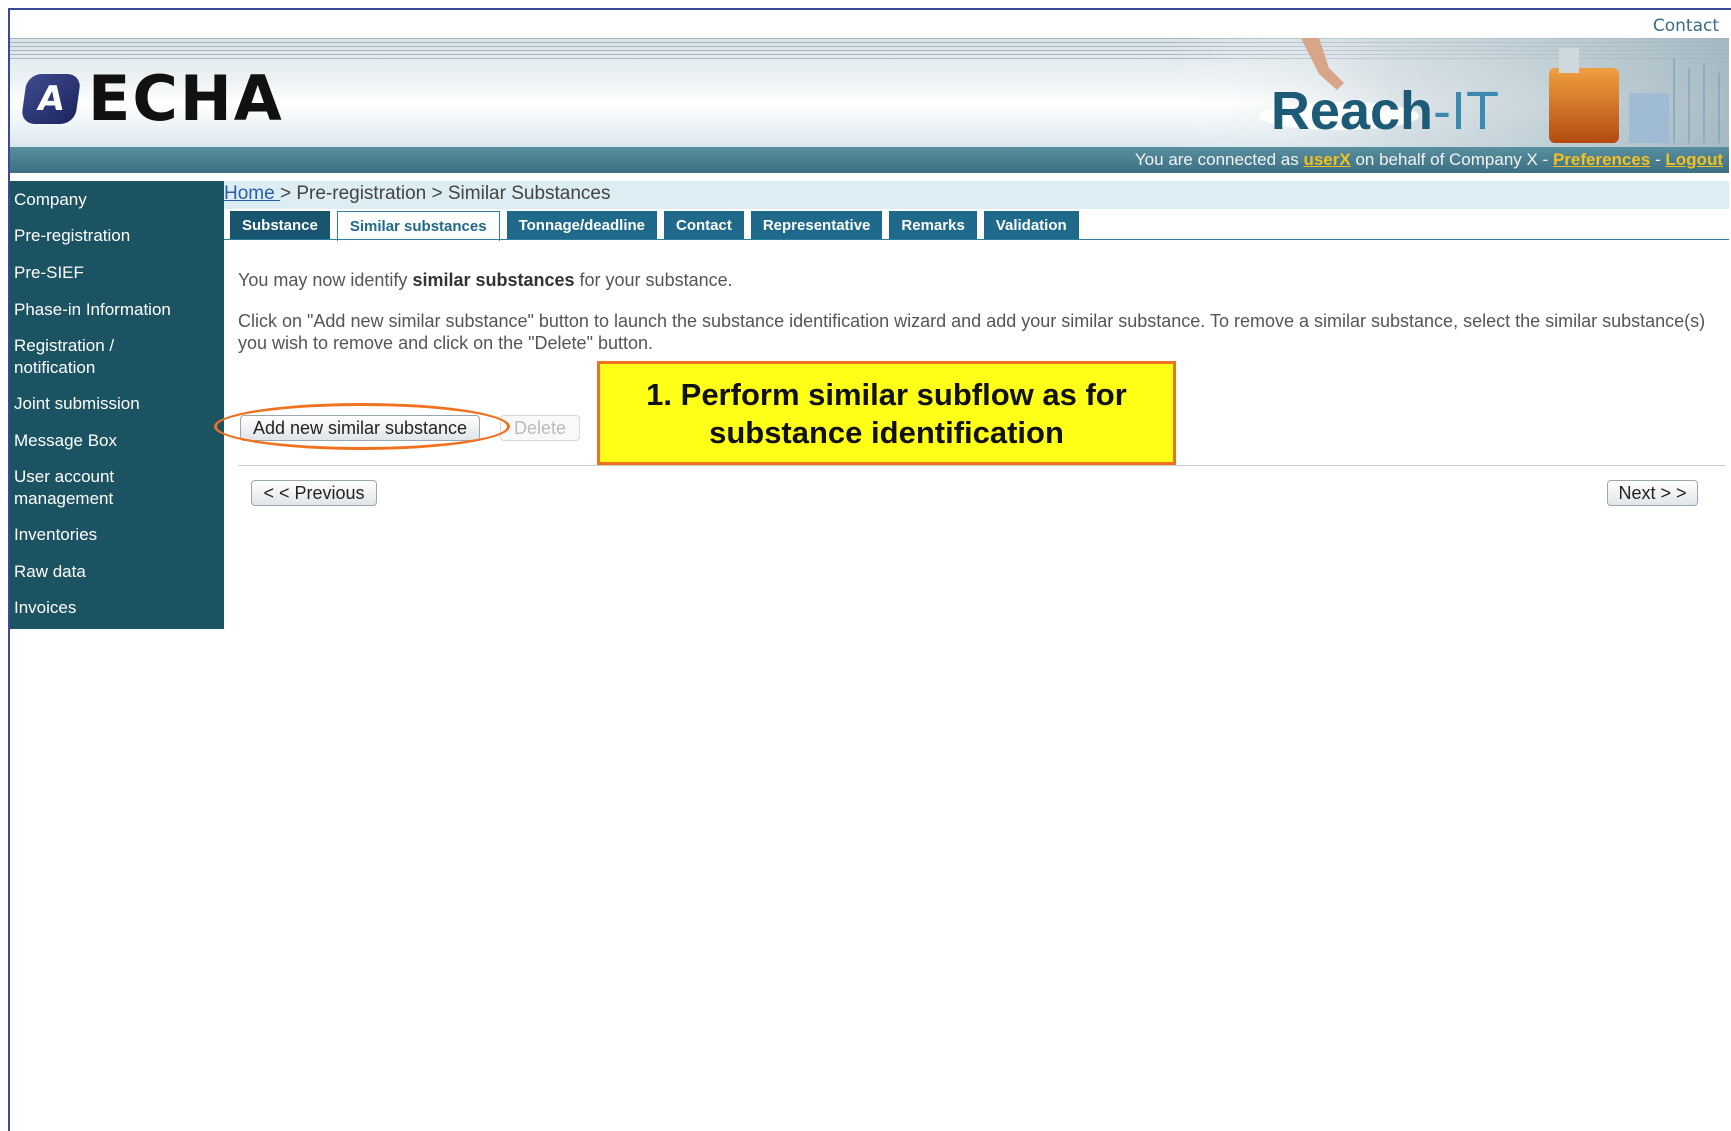  What do you see at coordinates (418, 226) in the screenshot?
I see `tab-similar-substances: Similar substances` at bounding box center [418, 226].